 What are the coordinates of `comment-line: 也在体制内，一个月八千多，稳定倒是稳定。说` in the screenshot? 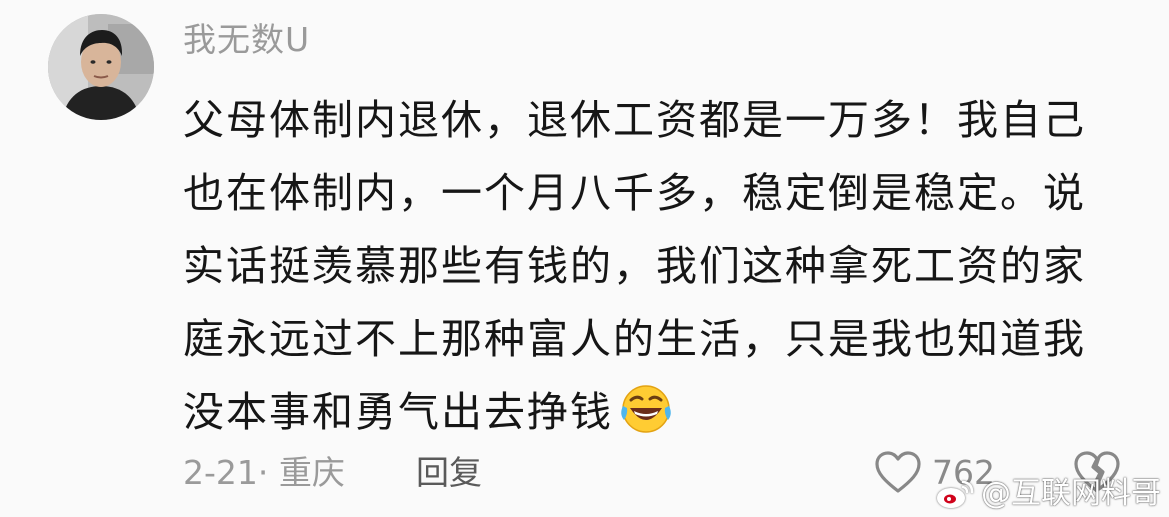 It's located at (634, 193).